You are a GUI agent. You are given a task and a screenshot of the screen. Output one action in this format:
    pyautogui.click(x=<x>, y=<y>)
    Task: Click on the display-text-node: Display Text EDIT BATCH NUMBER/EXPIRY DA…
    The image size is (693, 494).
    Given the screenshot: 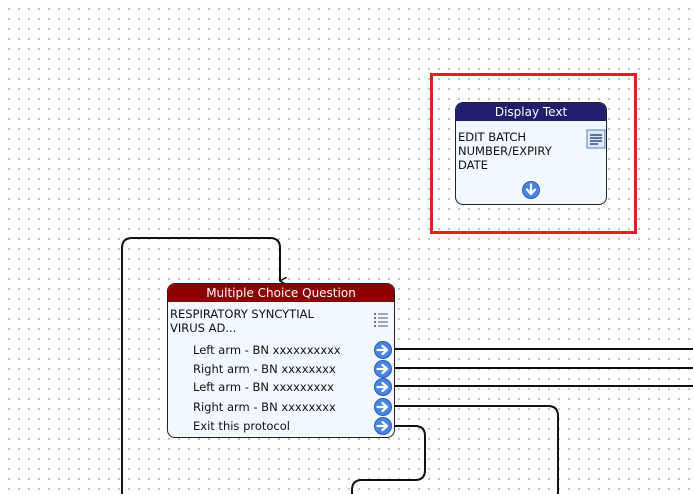 What is the action you would take?
    pyautogui.click(x=531, y=153)
    